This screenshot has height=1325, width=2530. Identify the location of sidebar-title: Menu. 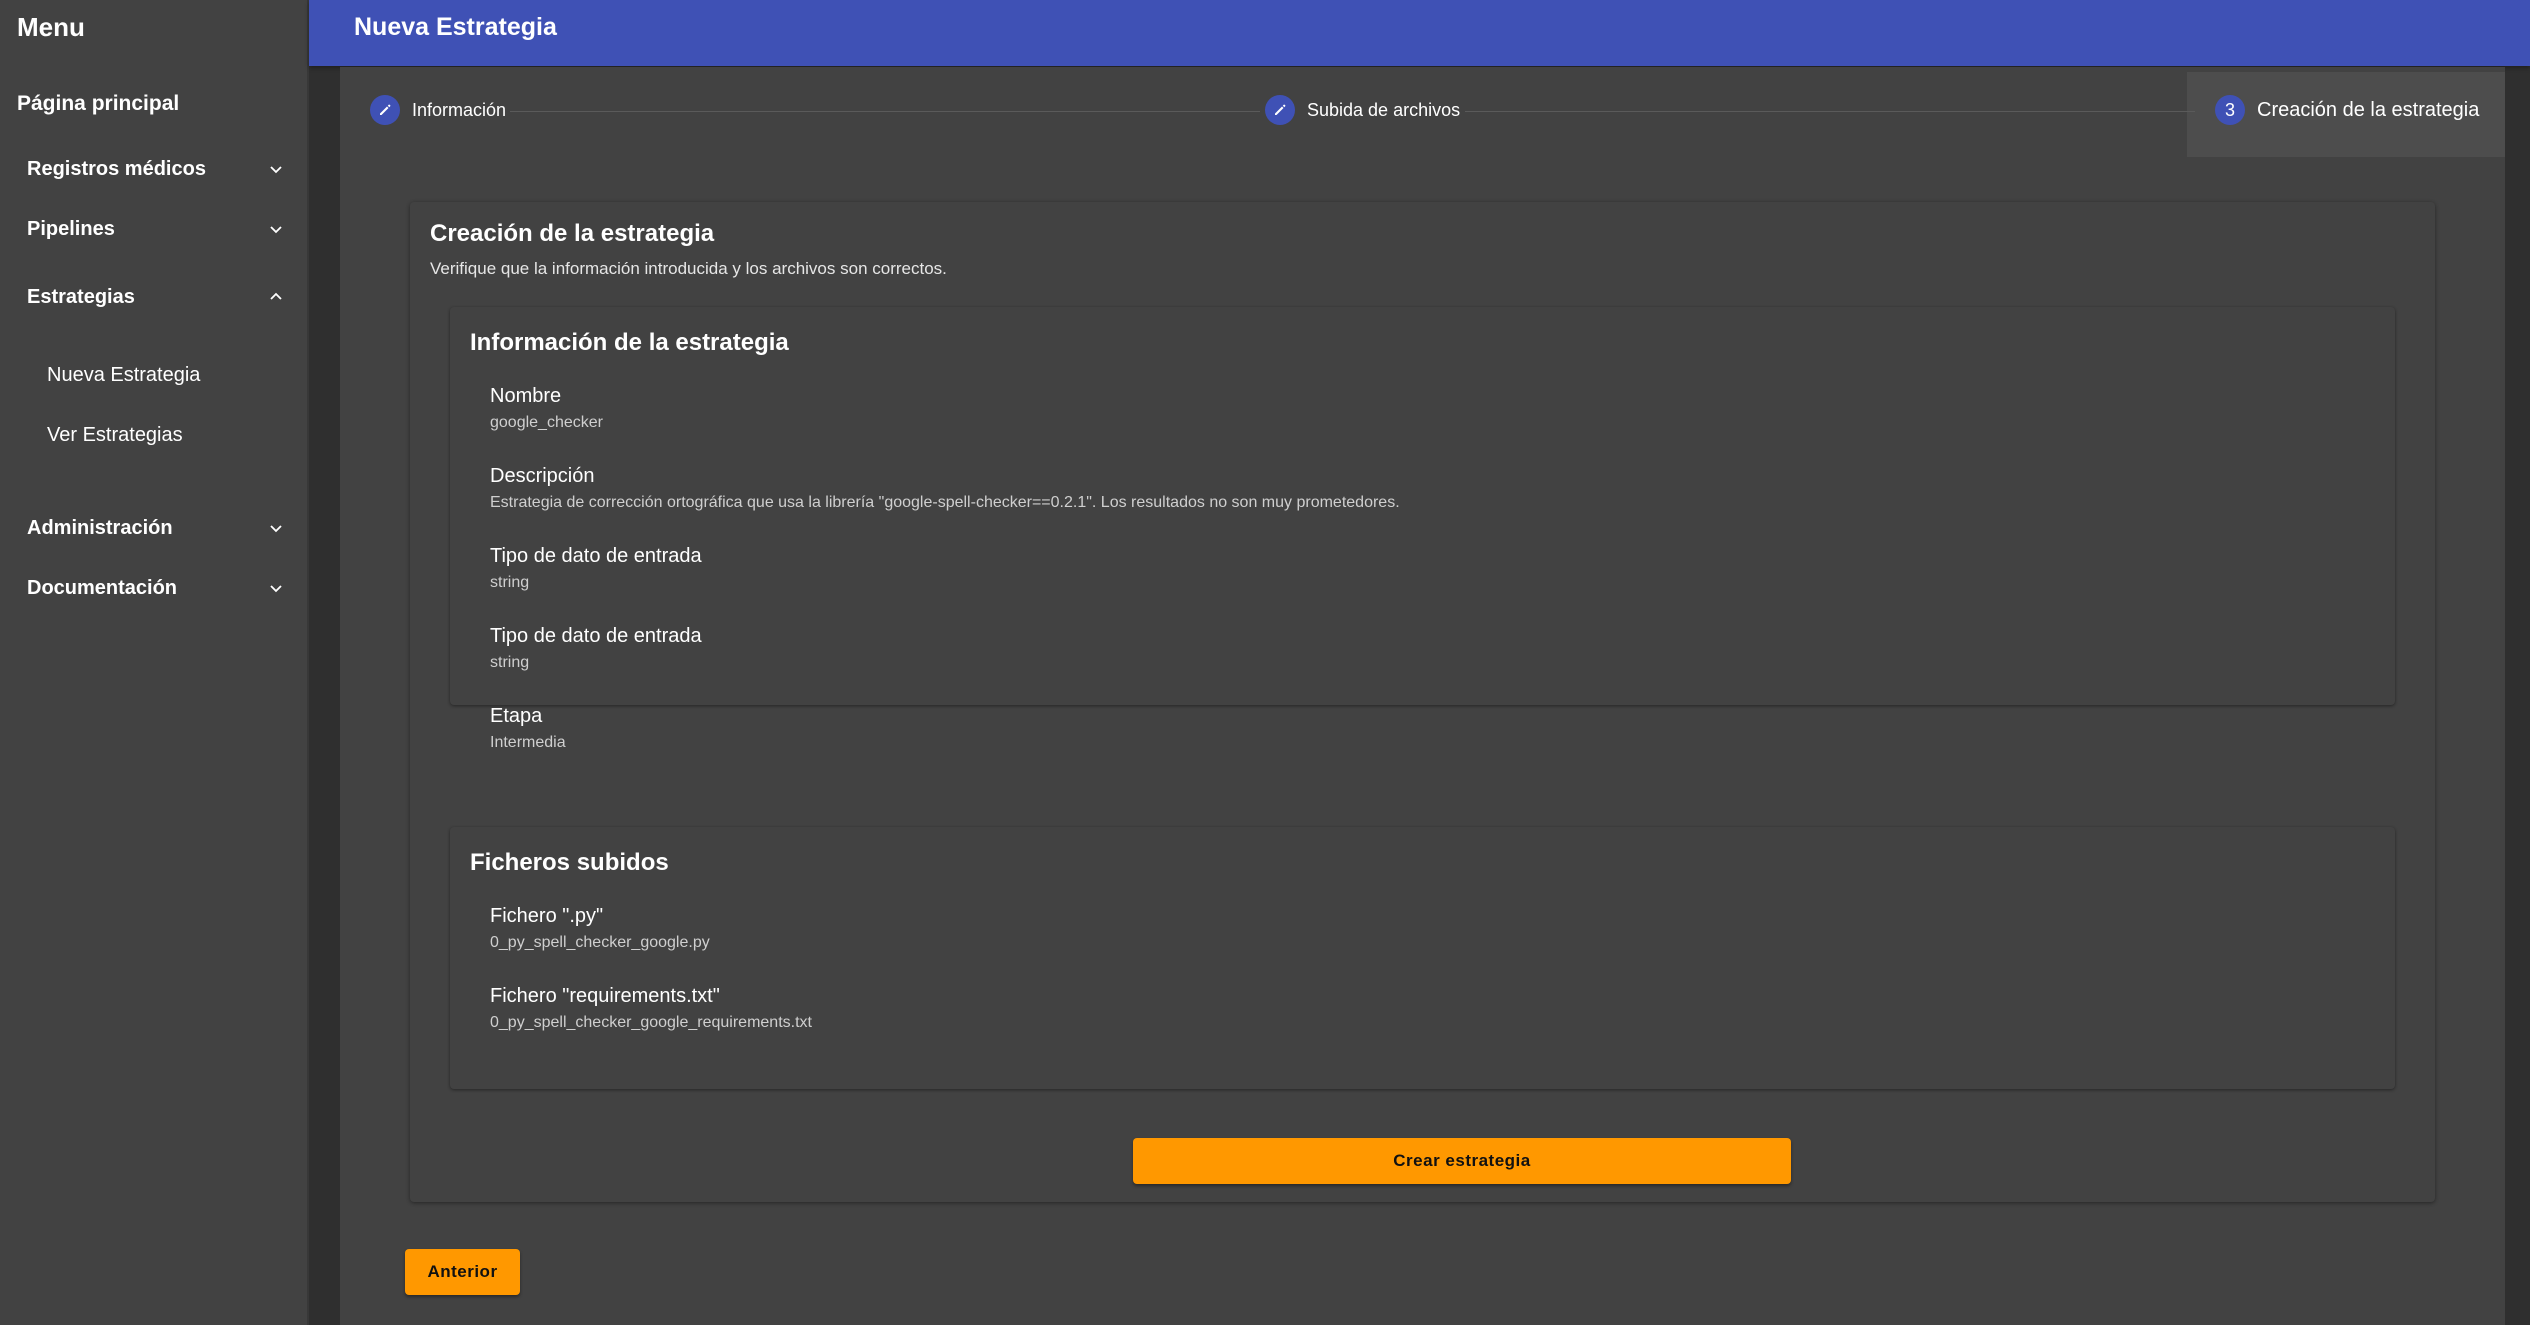
(51, 27).